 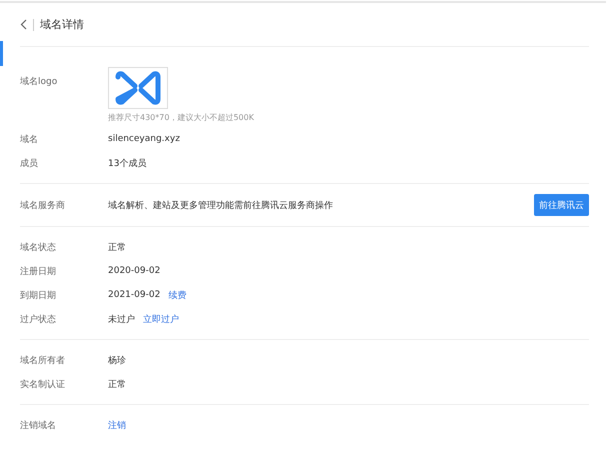 I want to click on field-value: silenceyang.xyz, so click(x=144, y=139).